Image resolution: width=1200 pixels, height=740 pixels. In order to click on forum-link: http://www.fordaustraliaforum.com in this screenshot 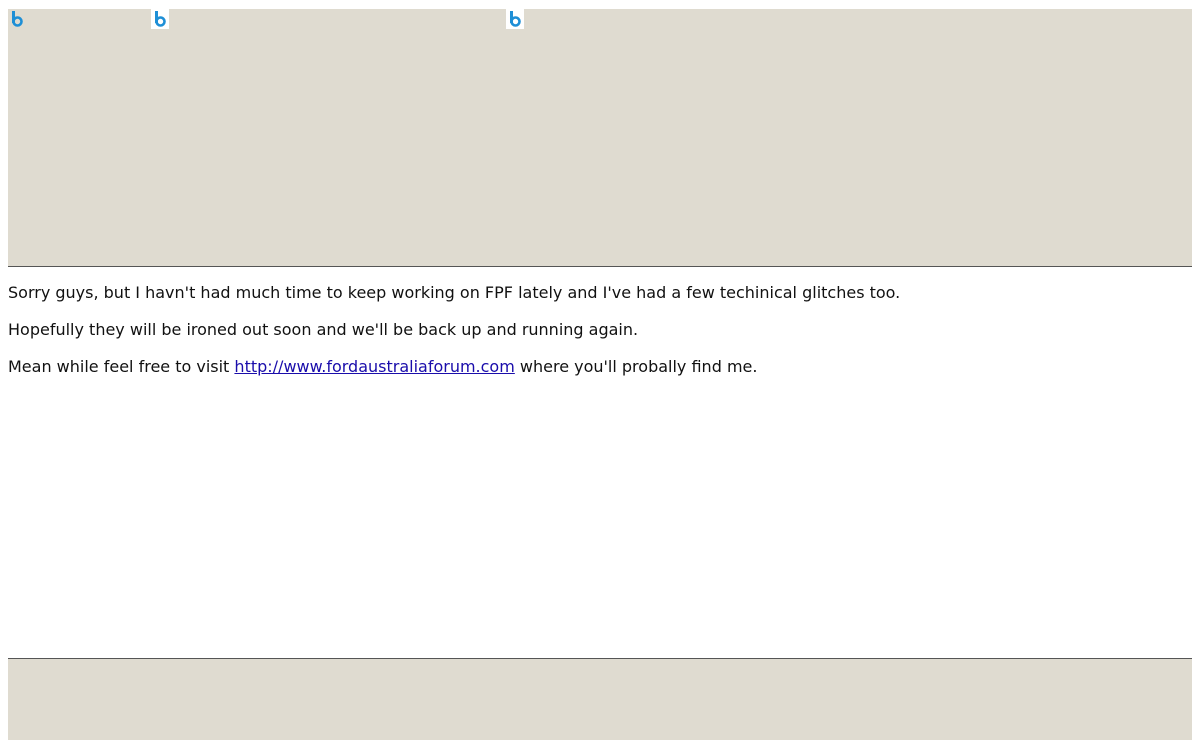, I will do `click(374, 366)`.